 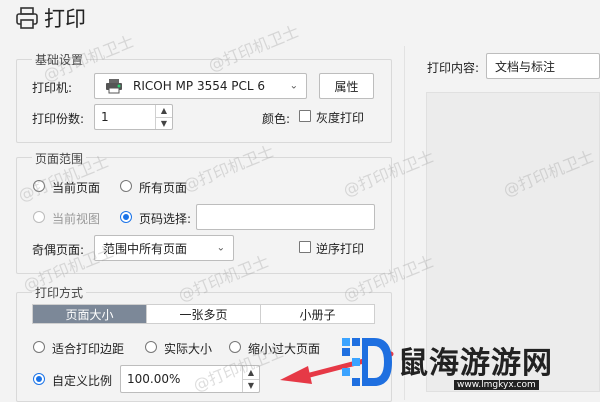 I want to click on logo-url: www.lmgkyx.com, so click(x=496, y=385).